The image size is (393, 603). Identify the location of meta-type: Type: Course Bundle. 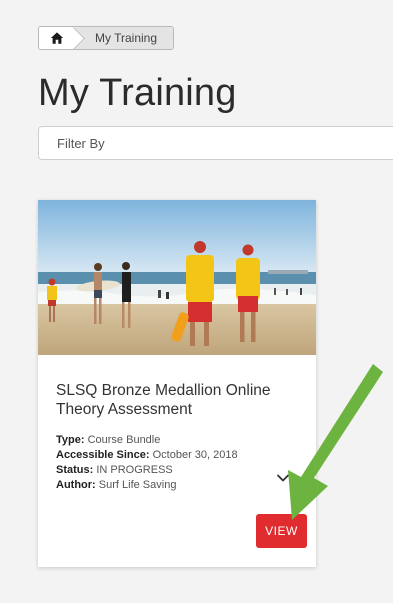
(147, 440).